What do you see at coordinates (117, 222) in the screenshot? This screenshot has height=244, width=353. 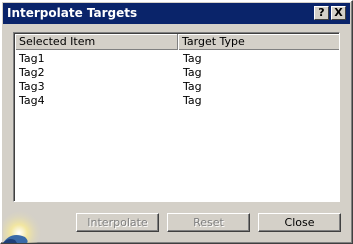 I see `interpolate-button: Interpolate` at bounding box center [117, 222].